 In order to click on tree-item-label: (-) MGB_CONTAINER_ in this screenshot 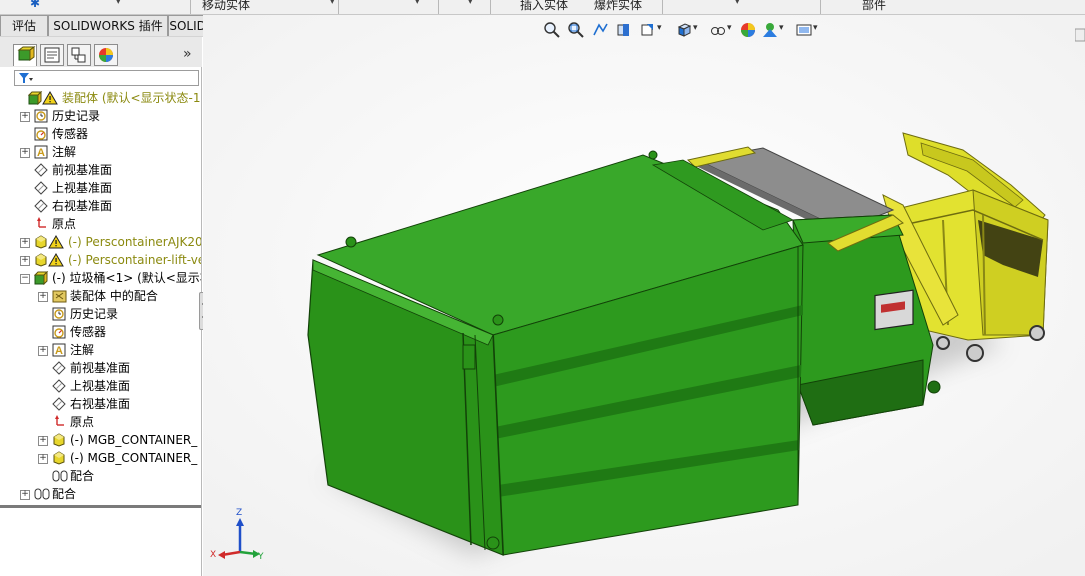, I will do `click(134, 458)`.